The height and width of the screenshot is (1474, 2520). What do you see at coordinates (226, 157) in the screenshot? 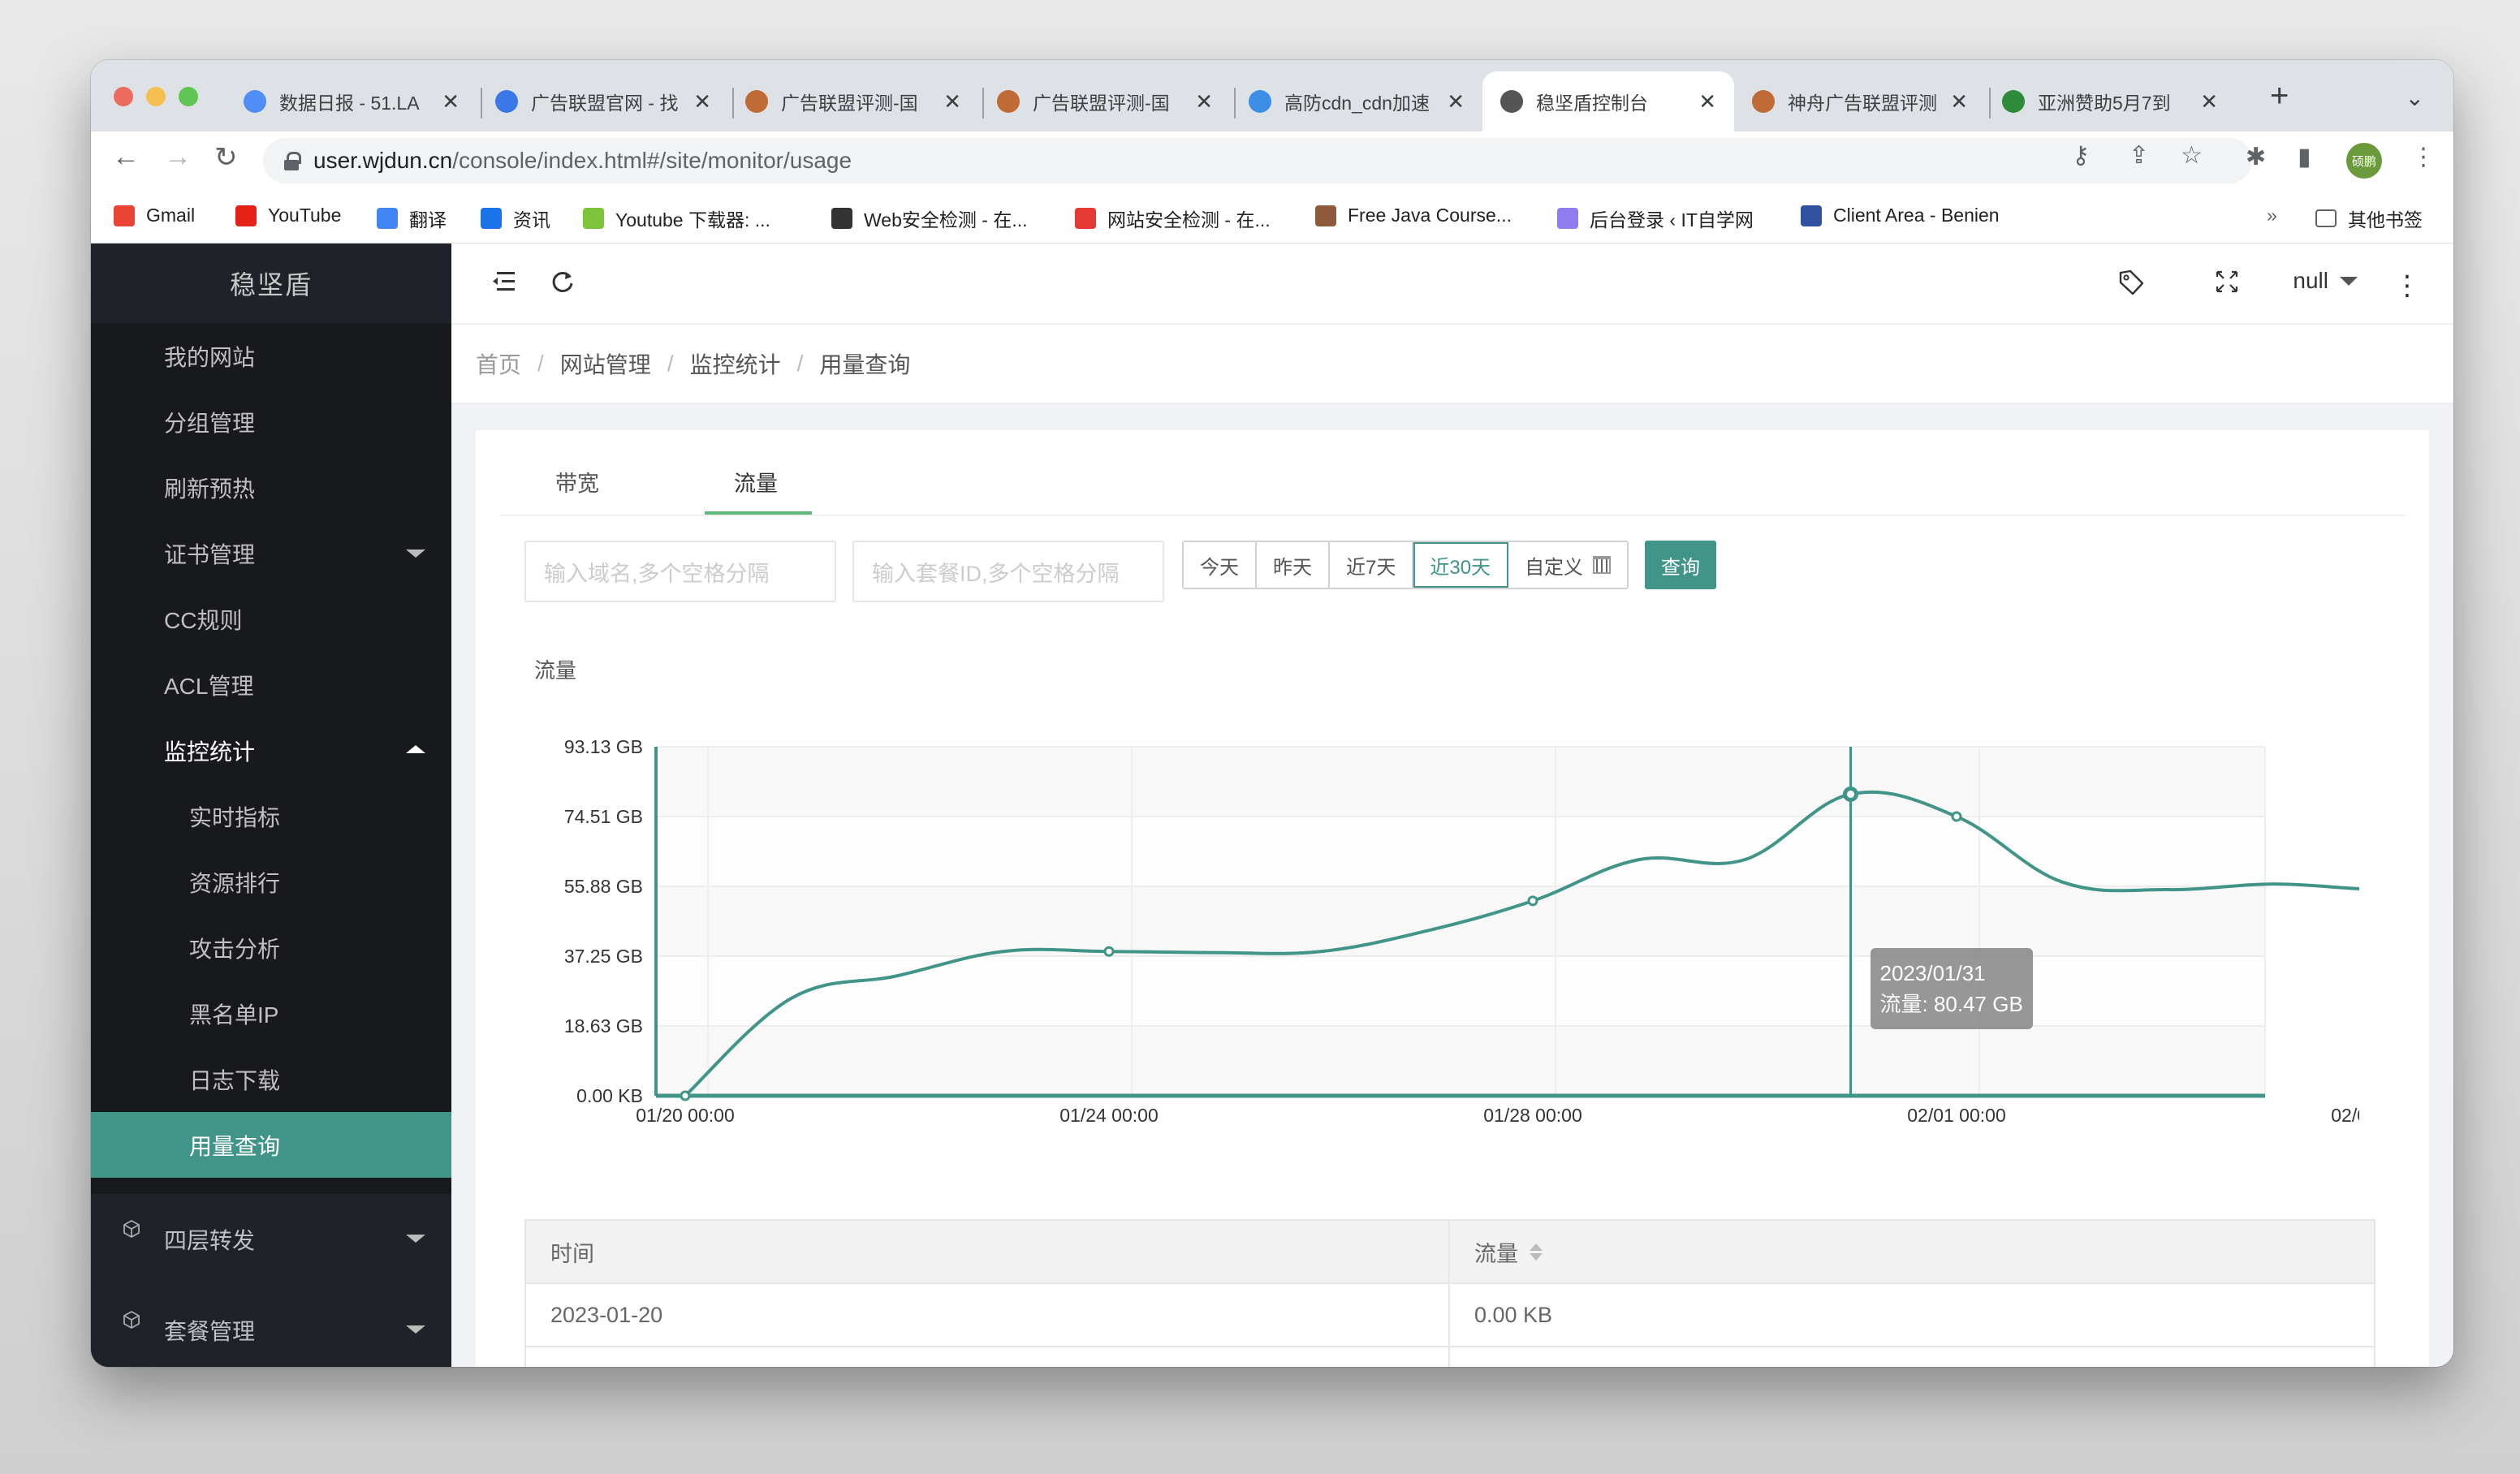
I see `reload-button: ↻` at bounding box center [226, 157].